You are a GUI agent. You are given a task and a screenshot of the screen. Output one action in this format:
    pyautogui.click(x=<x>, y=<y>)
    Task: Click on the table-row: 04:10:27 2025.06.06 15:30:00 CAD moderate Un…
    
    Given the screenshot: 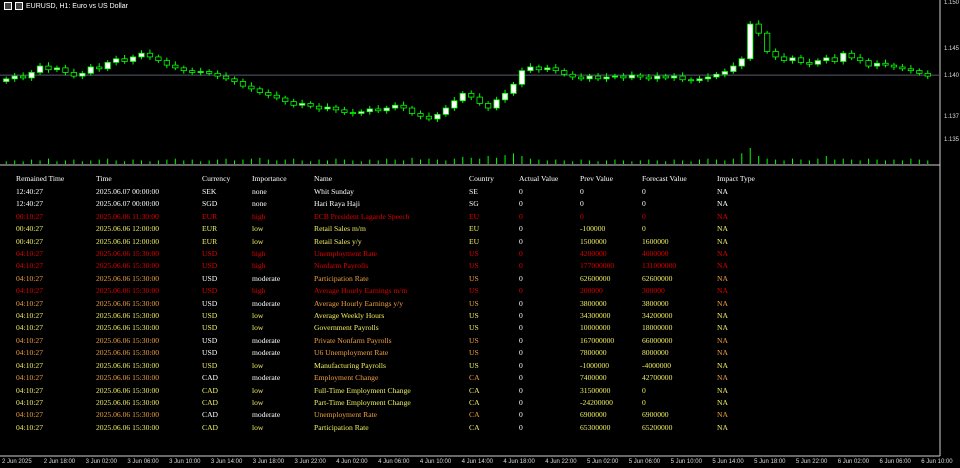 What is the action you would take?
    pyautogui.click(x=470, y=415)
    